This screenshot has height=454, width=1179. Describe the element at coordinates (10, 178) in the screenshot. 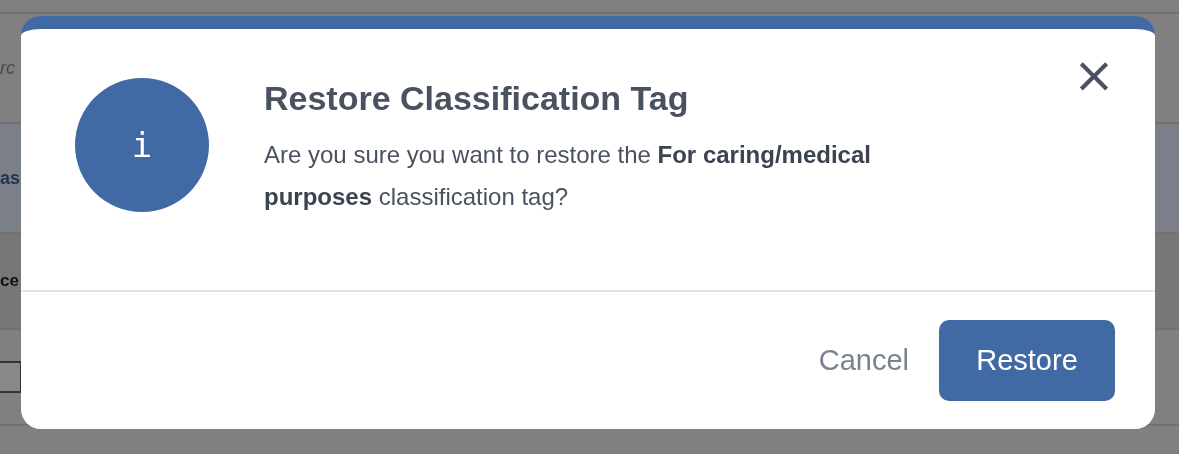

I see `page-heading: as` at that location.